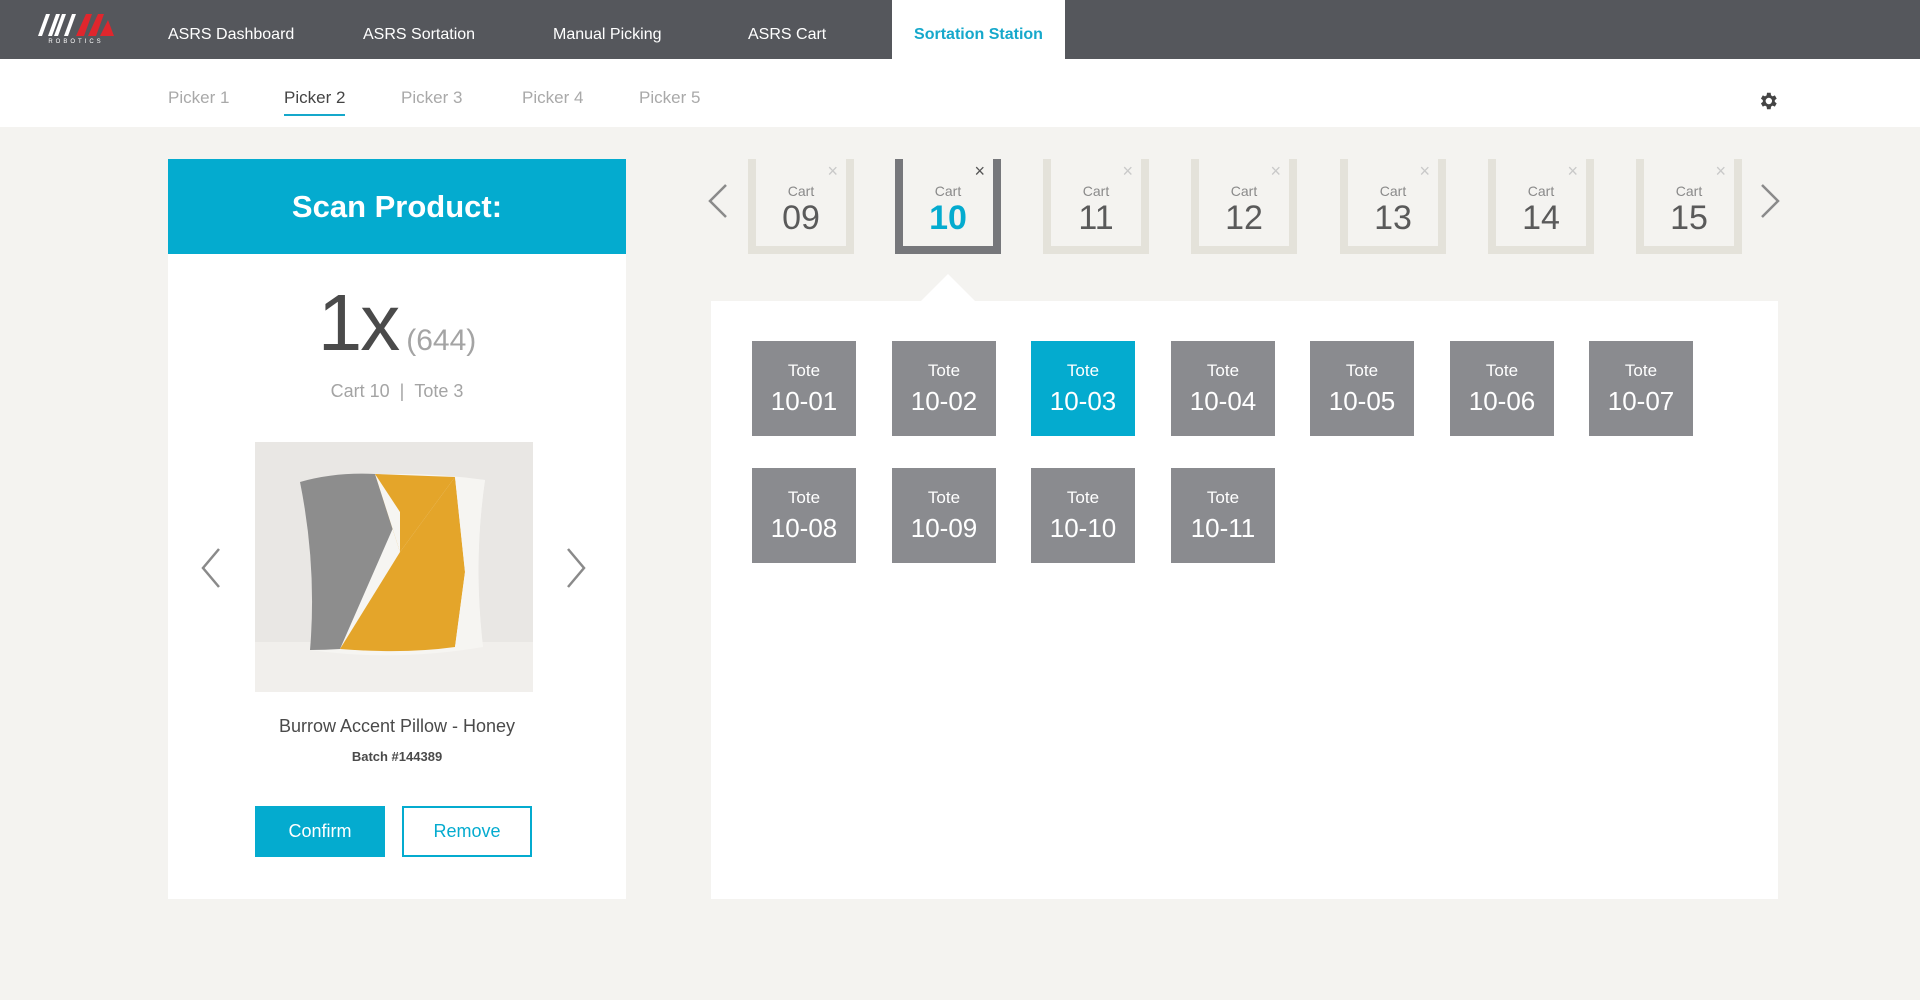 The height and width of the screenshot is (1000, 1920). Describe the element at coordinates (804, 528) in the screenshot. I see `tote-number: 10-08` at that location.